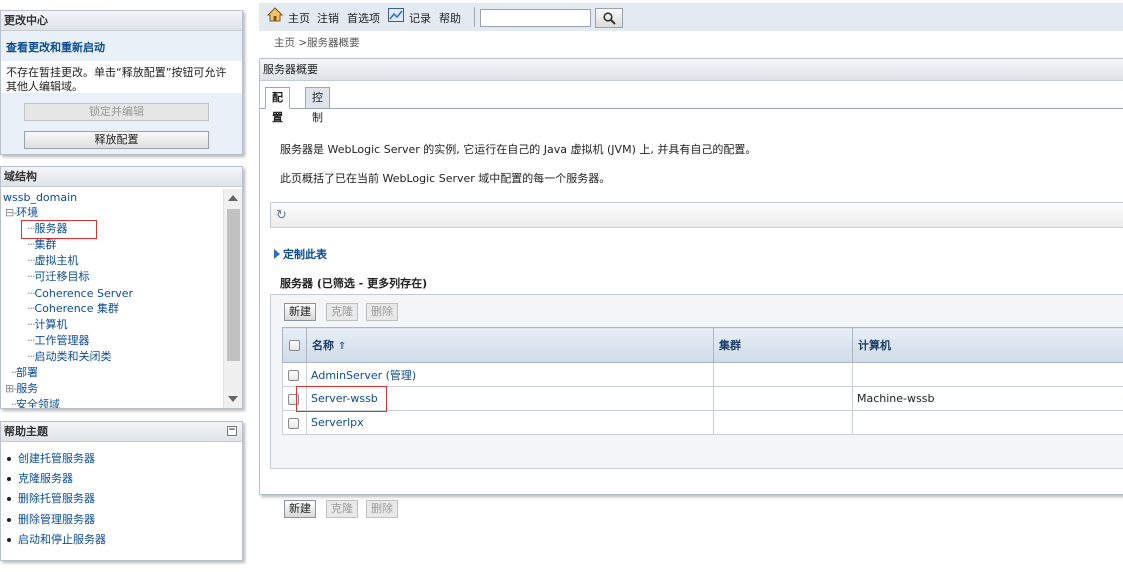 The image size is (1123, 572). Describe the element at coordinates (300, 509) in the screenshot. I see `new-button-bottom: 新建` at that location.